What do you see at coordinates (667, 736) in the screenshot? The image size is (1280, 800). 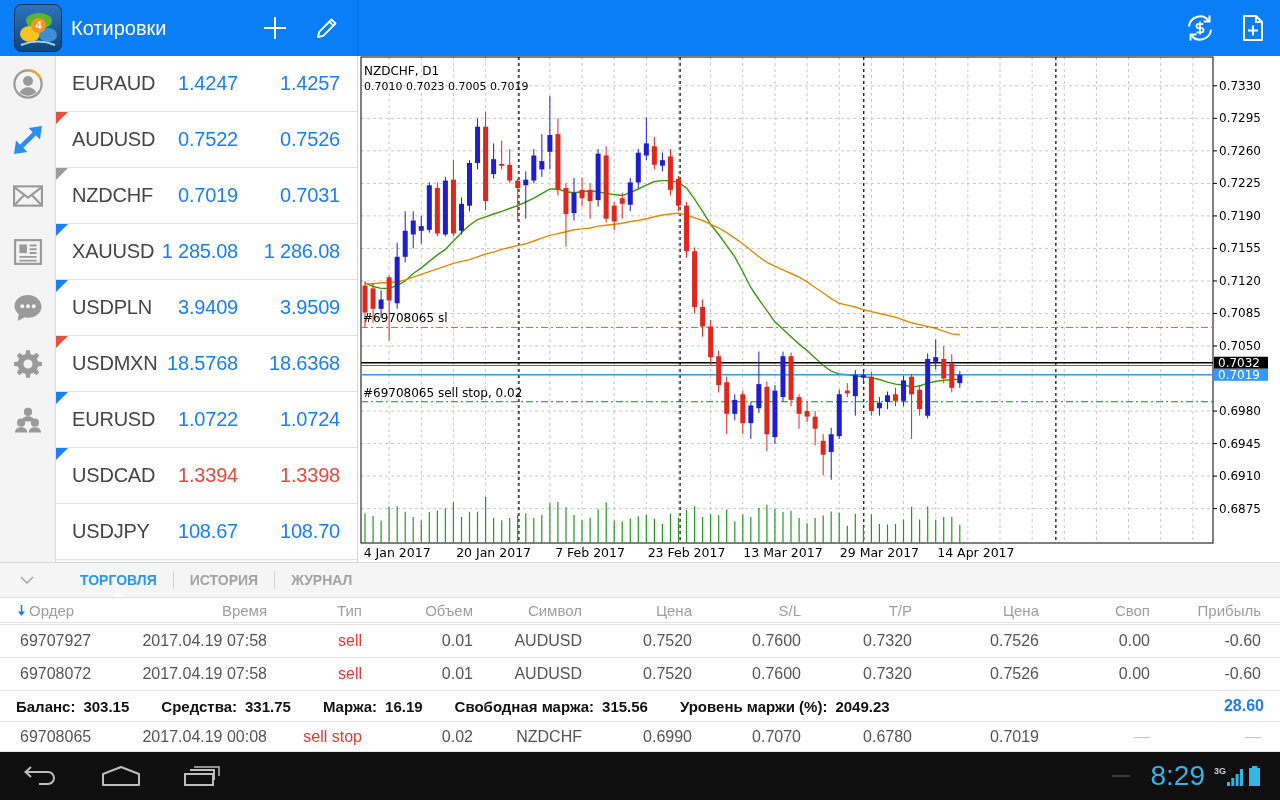 I see `table-cell: 0.6990` at bounding box center [667, 736].